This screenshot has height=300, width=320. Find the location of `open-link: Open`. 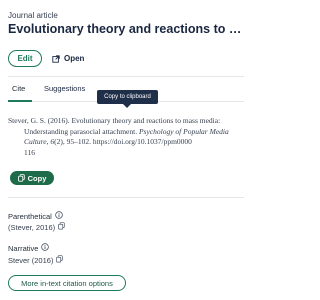

open-link: Open is located at coordinates (68, 58).